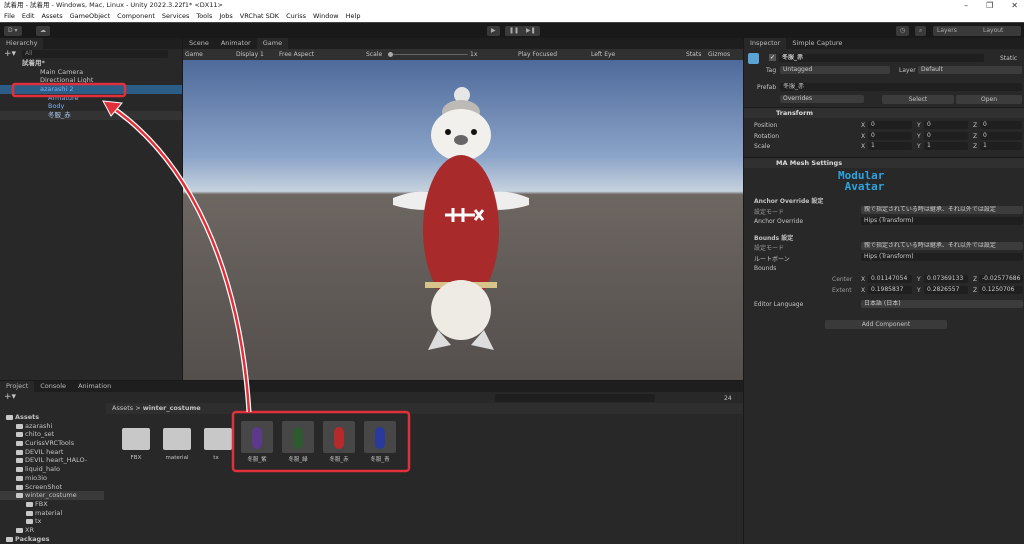  I want to click on arrow, so click(180, 258).